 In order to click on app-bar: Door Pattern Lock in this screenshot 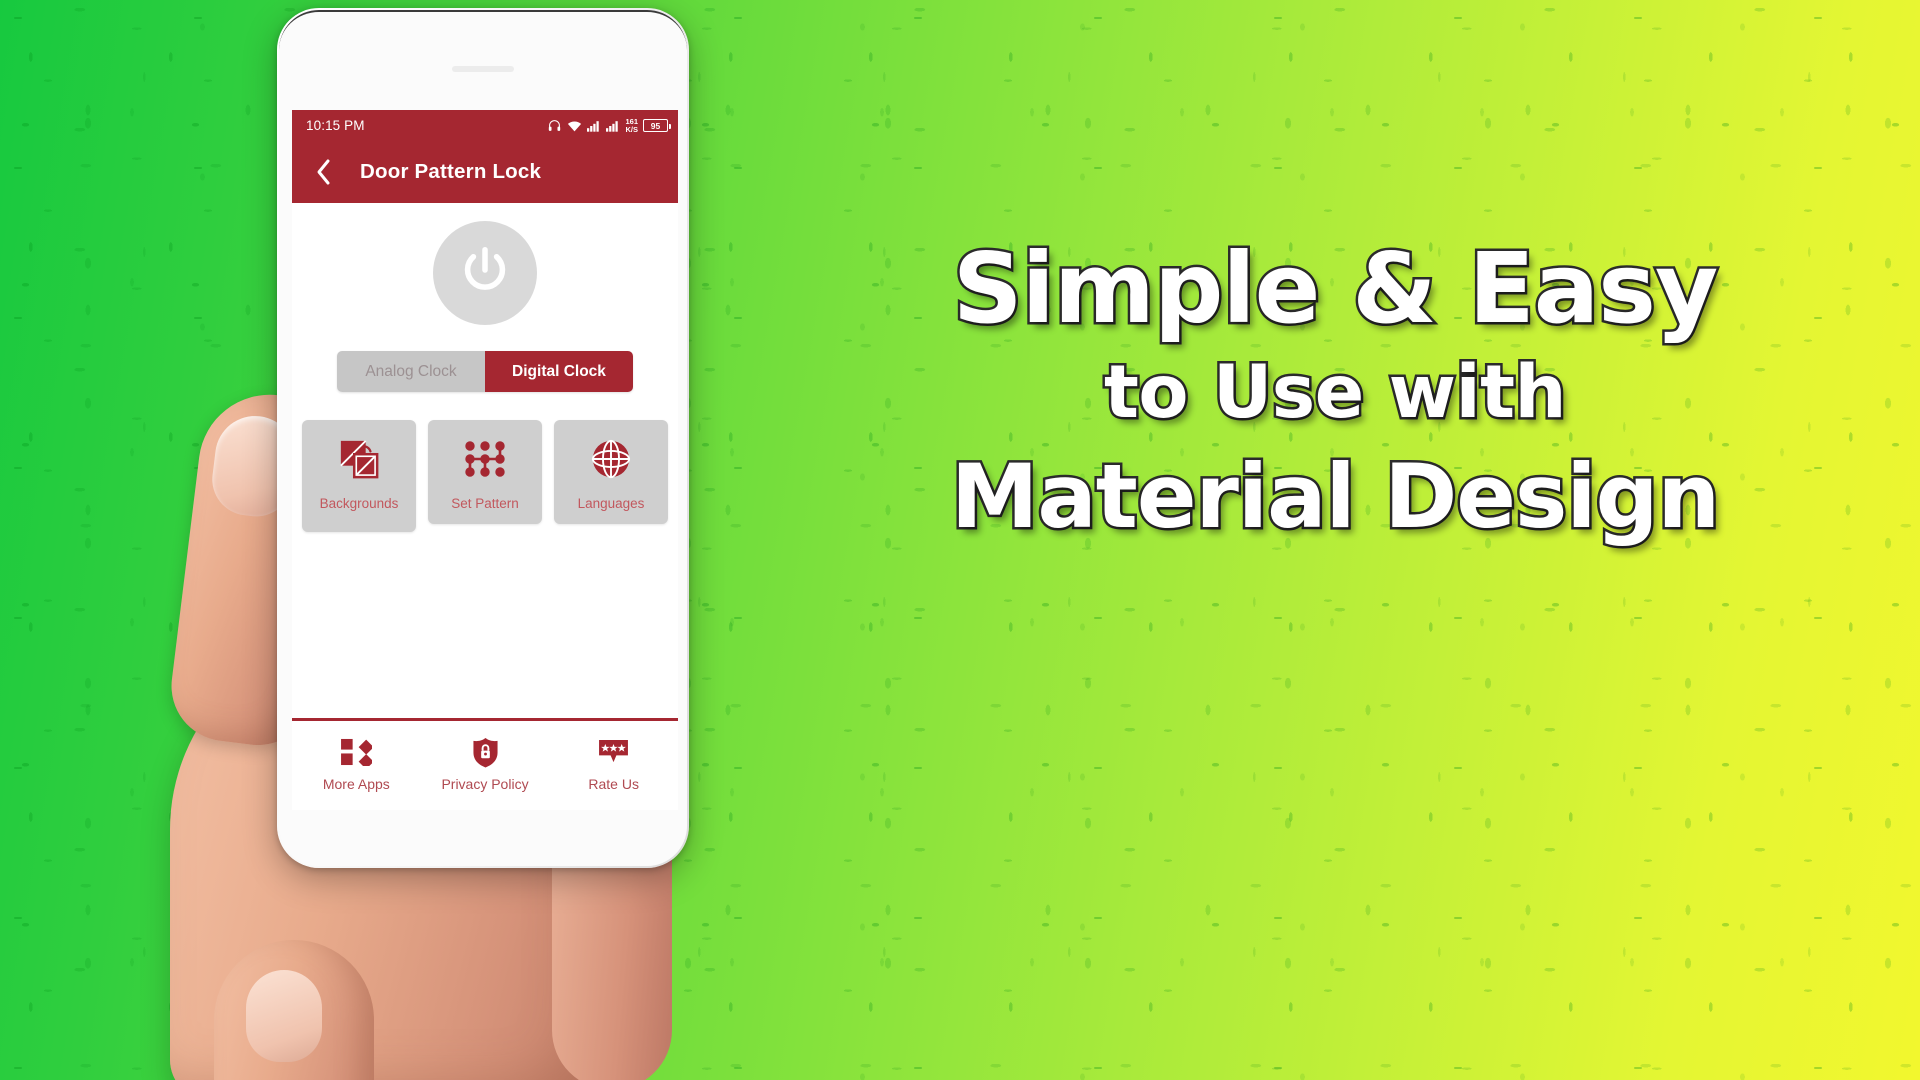, I will do `click(485, 172)`.